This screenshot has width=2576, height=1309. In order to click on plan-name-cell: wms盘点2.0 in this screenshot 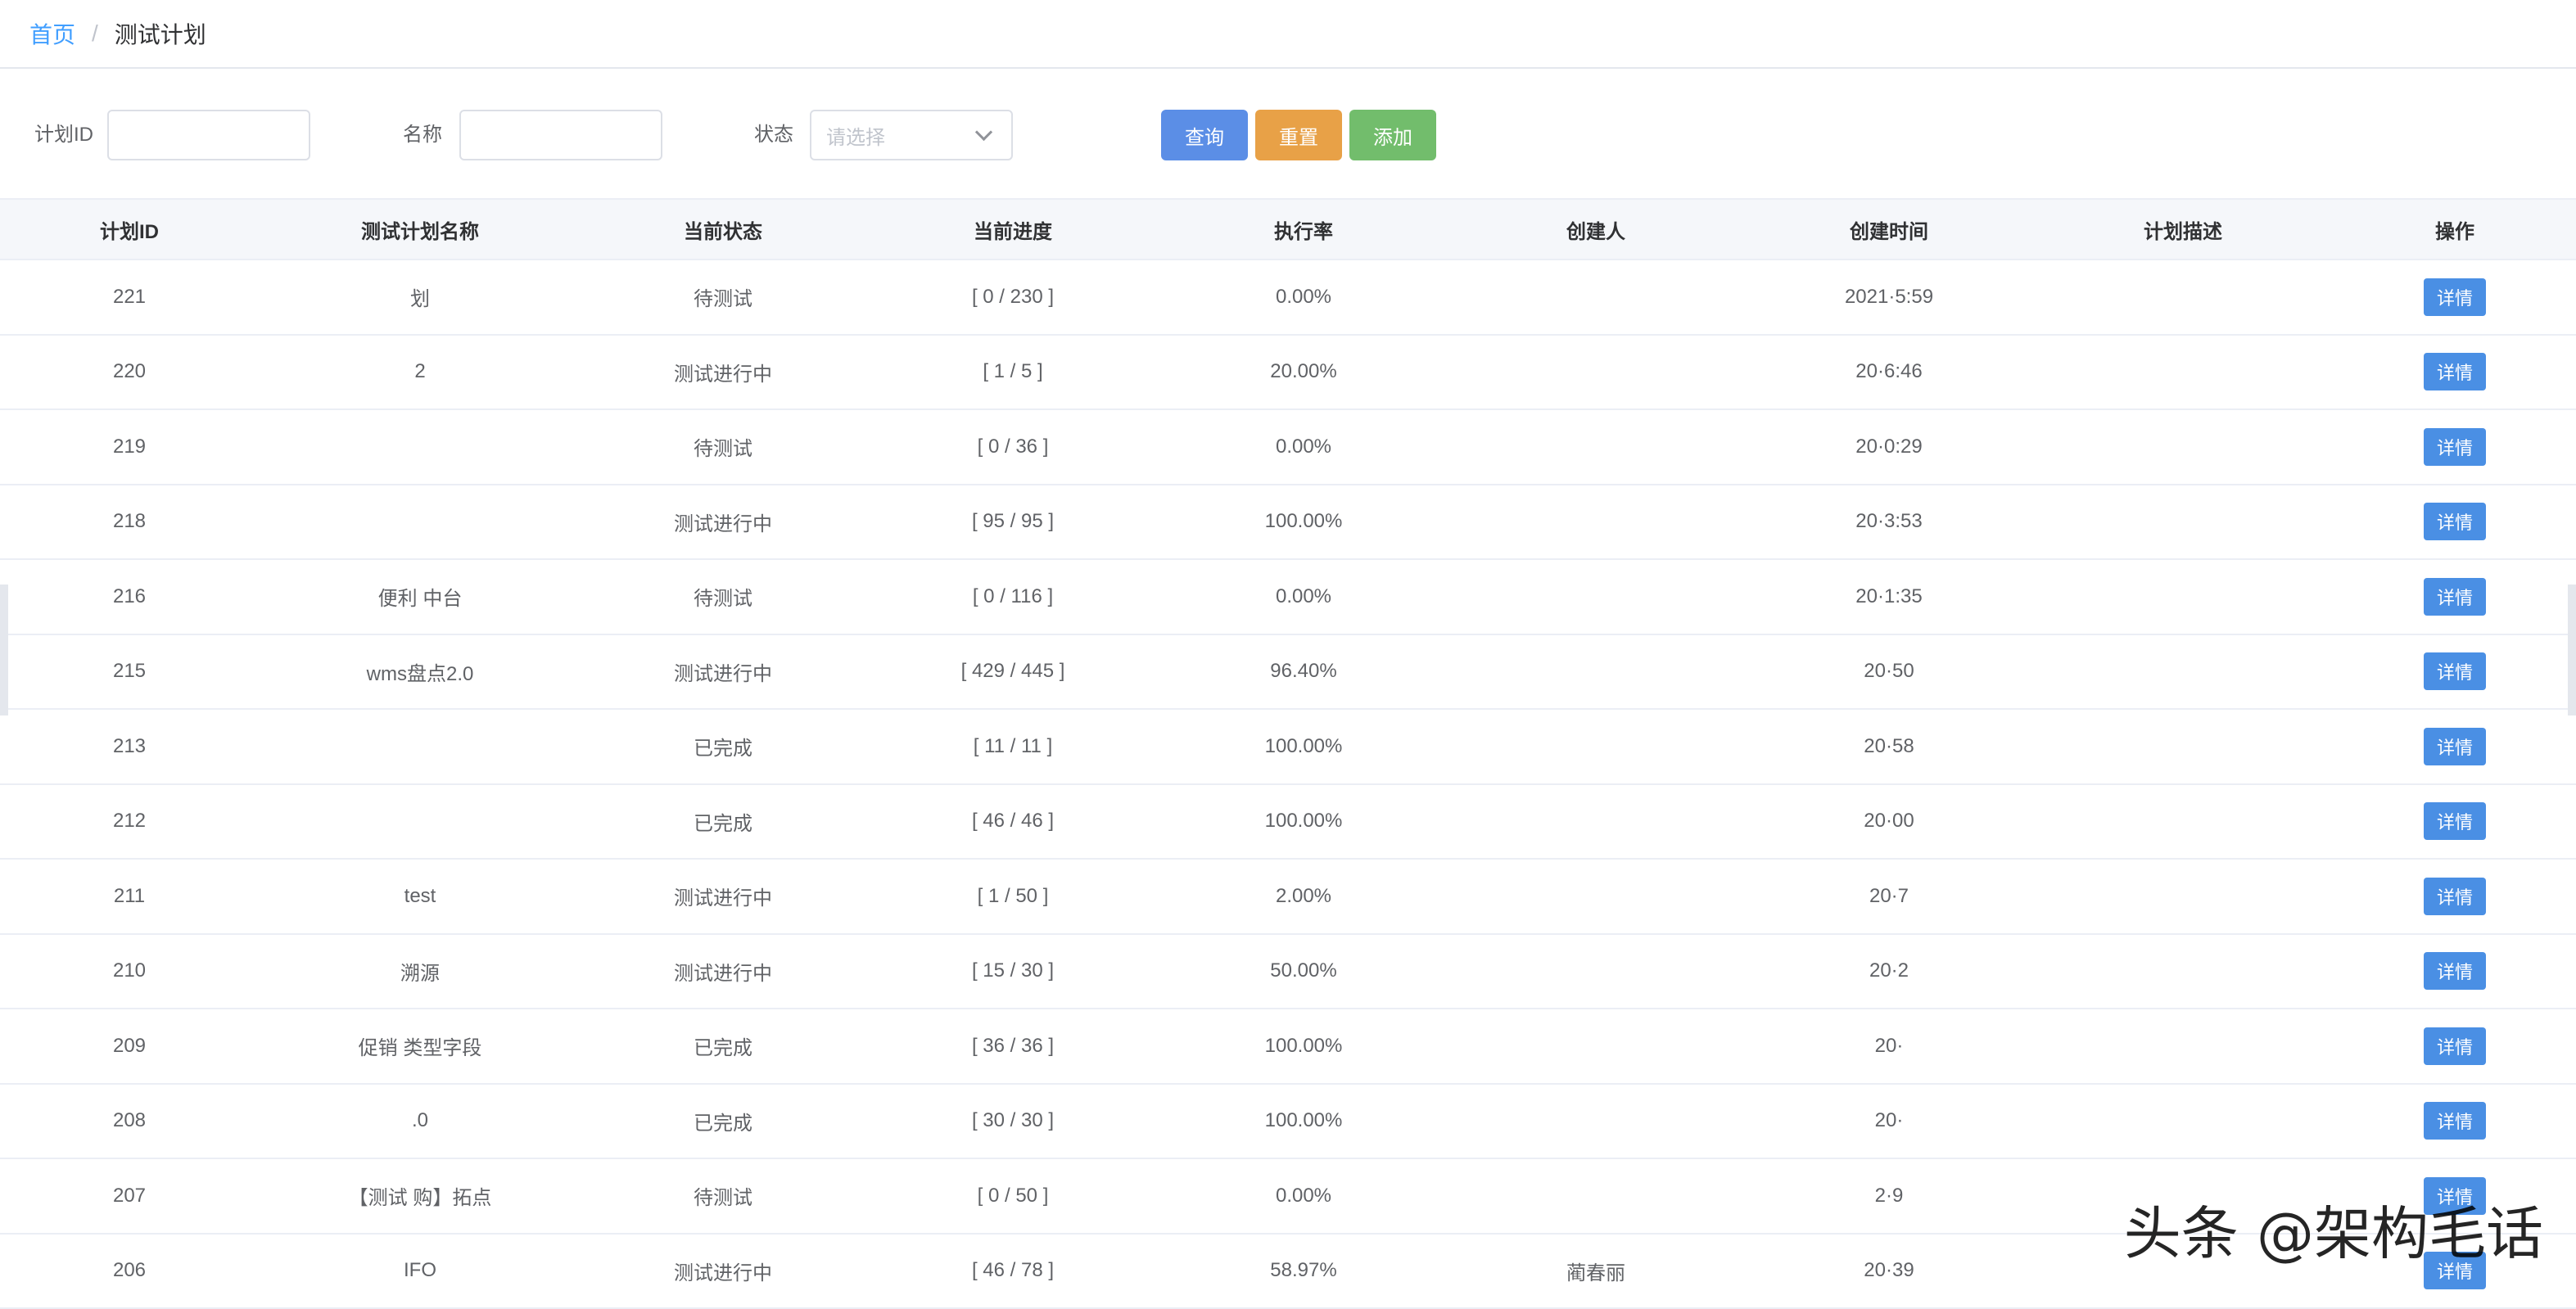, I will do `click(420, 672)`.